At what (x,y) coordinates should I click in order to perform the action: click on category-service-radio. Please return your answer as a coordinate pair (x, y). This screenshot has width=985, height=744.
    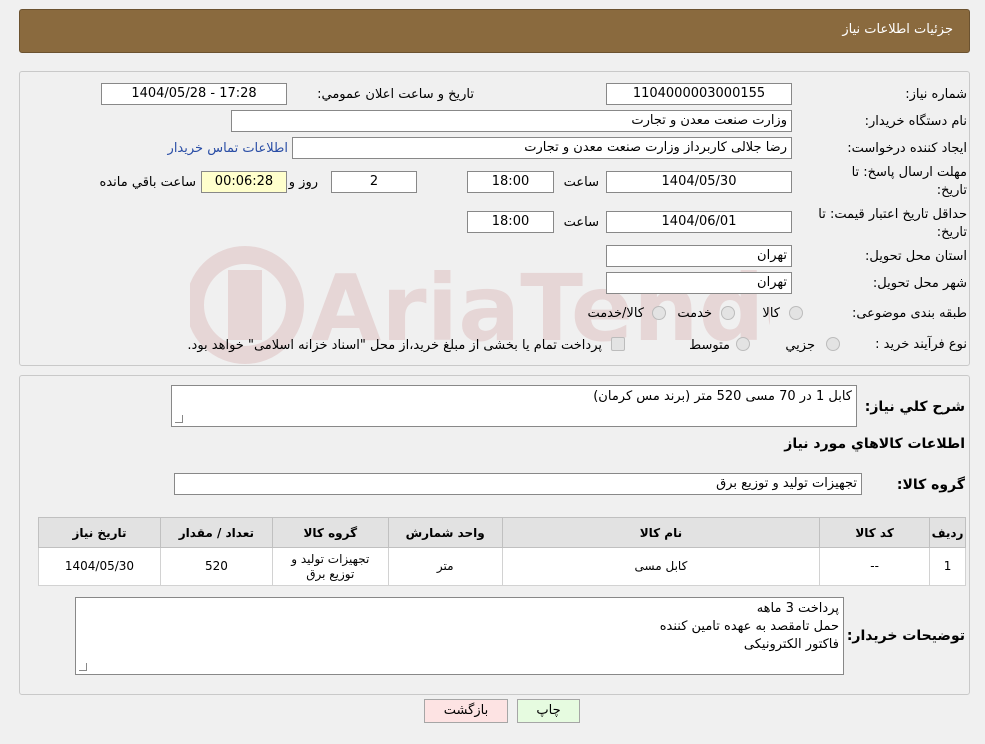
    Looking at the image, I should click on (728, 313).